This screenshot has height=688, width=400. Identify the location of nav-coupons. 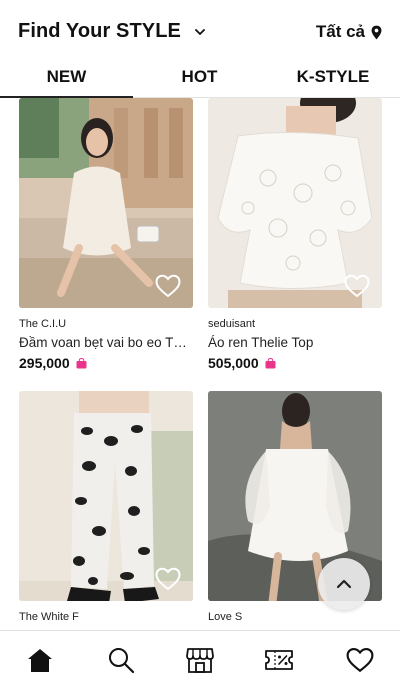
(279, 660).